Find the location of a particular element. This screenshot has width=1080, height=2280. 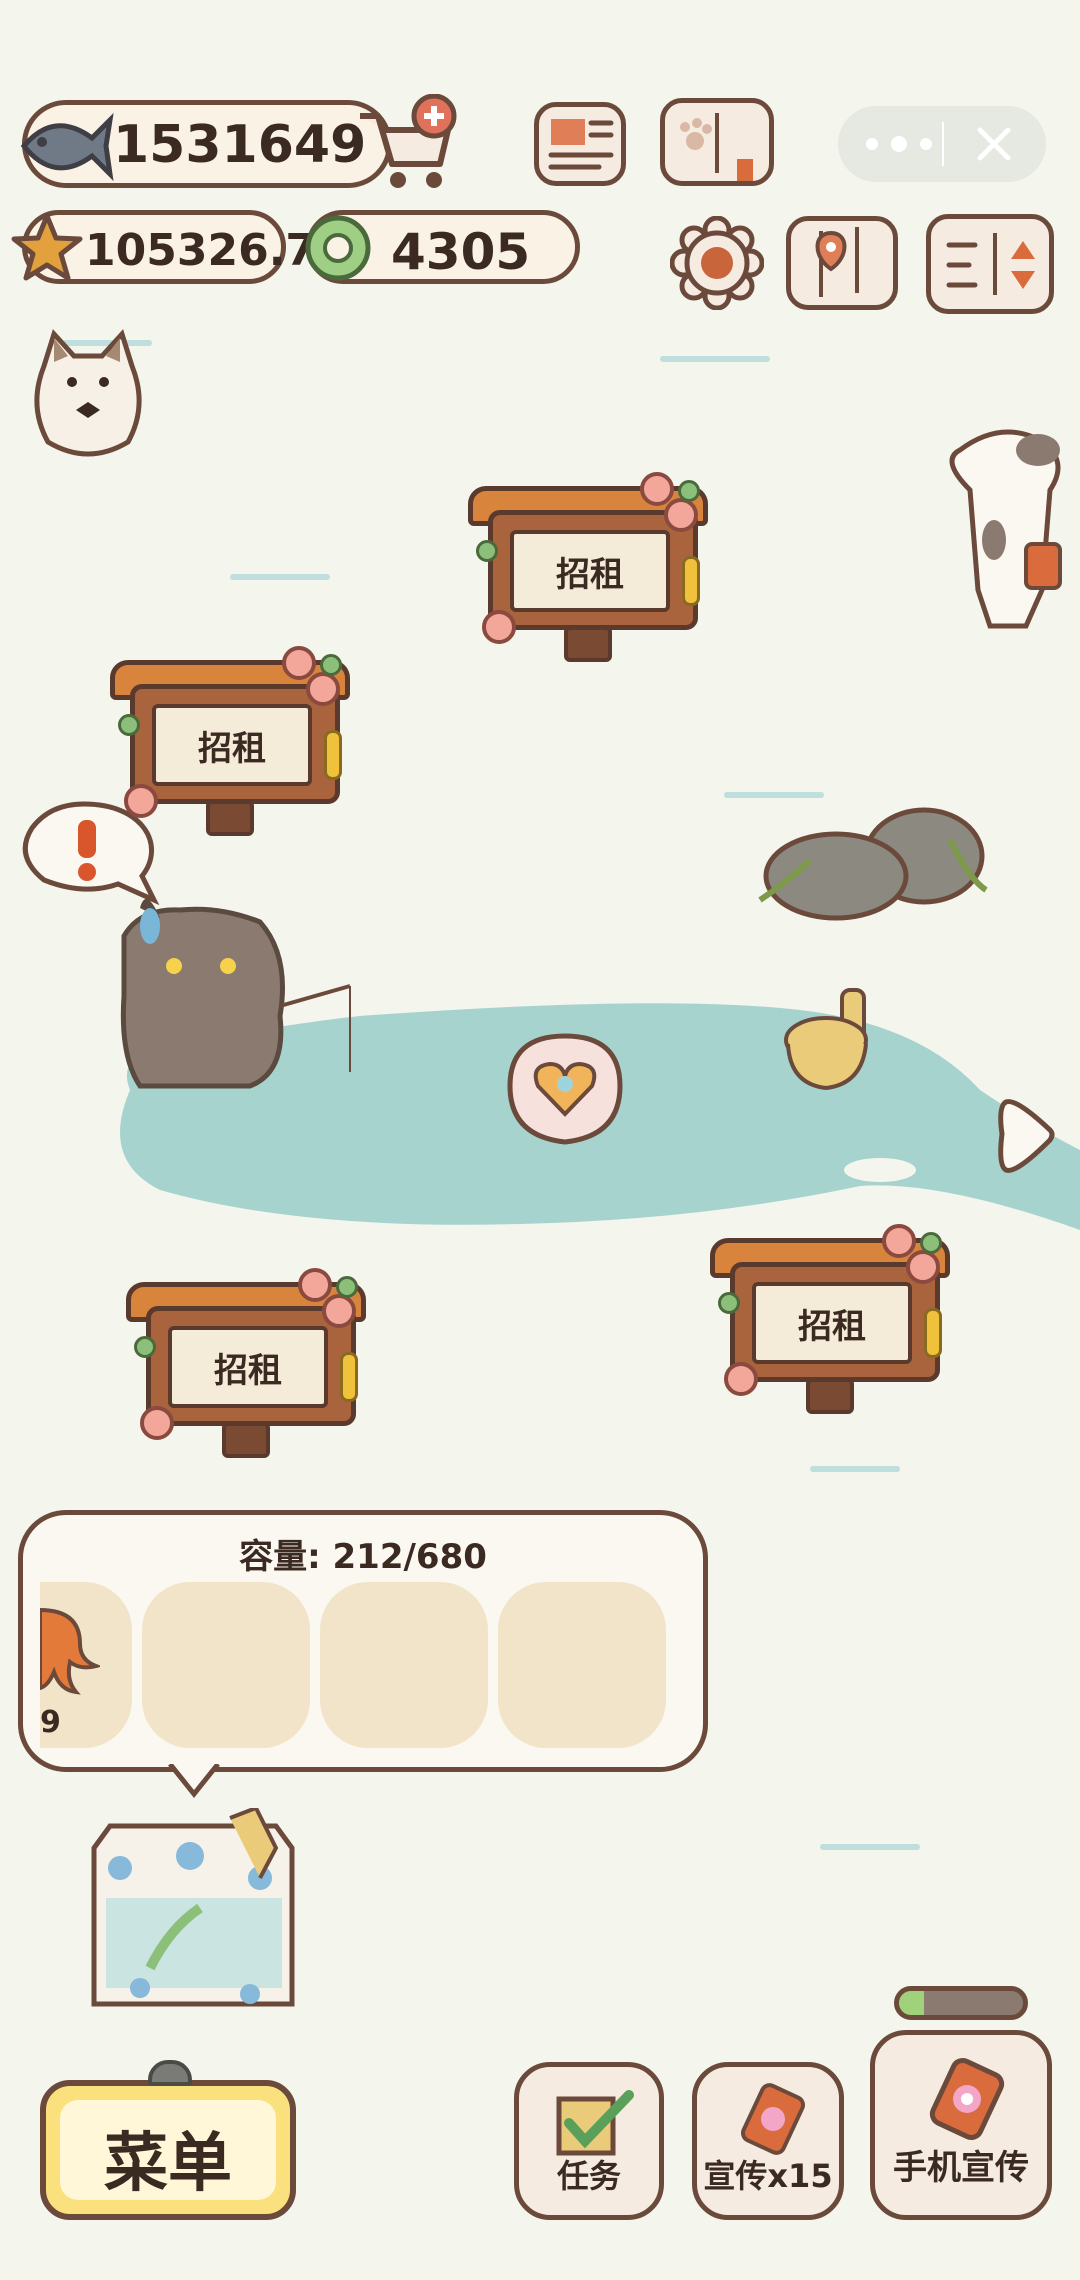

fishing-cat is located at coordinates (235, 996).